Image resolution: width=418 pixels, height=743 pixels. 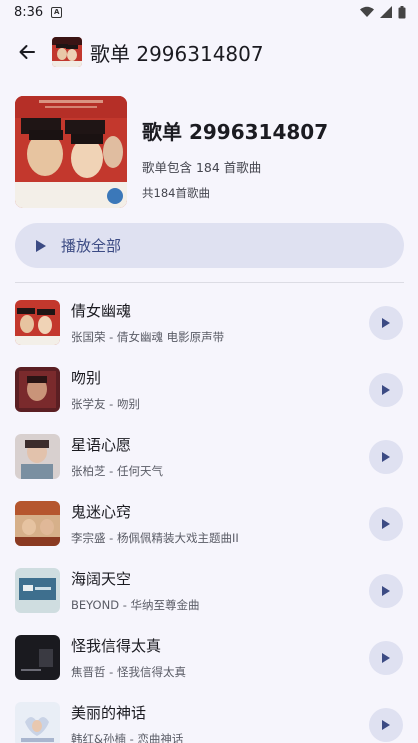 I want to click on song-title: 海阔天空, so click(x=101, y=579).